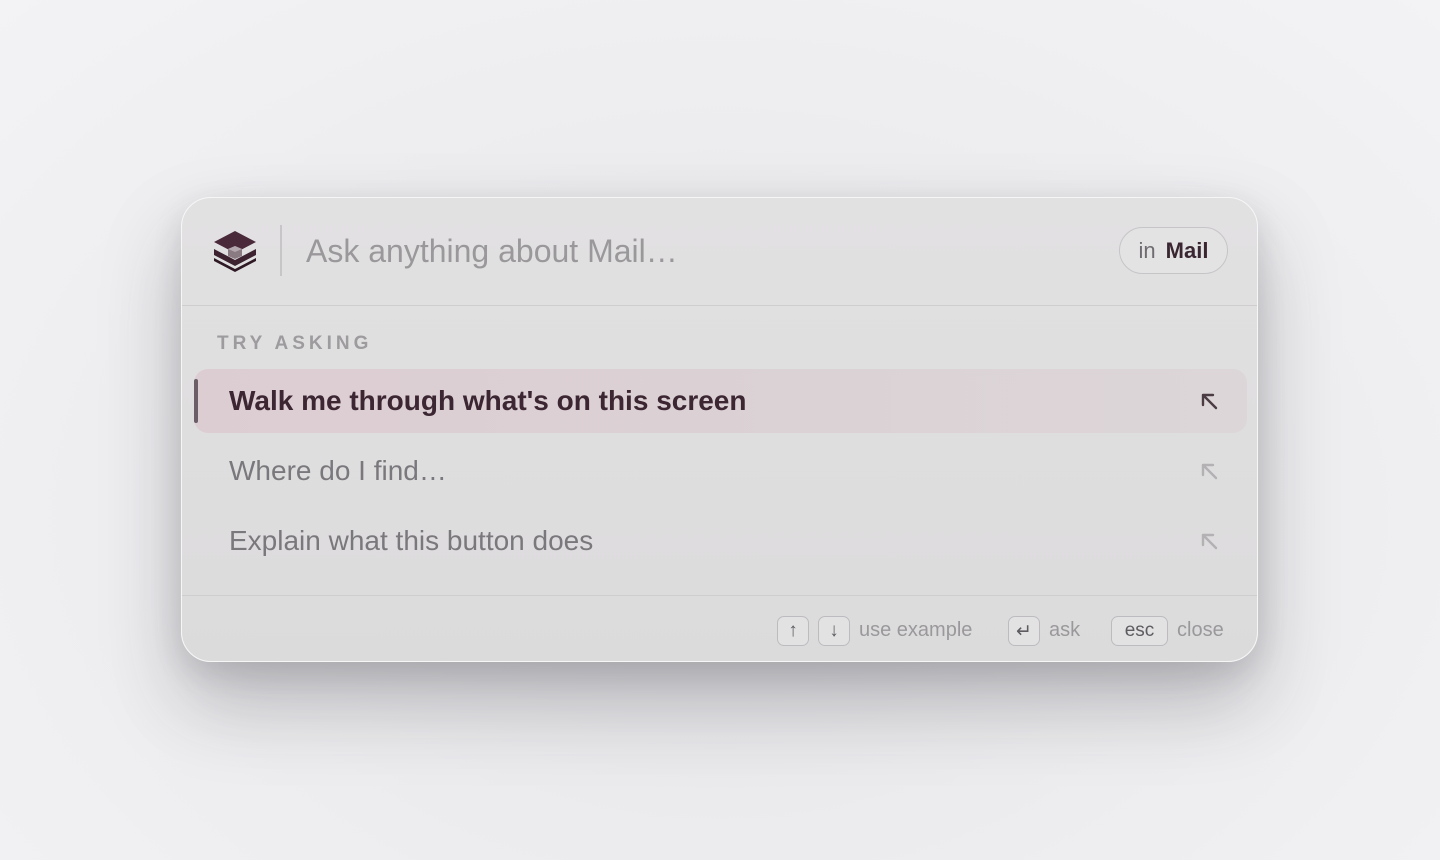 This screenshot has height=860, width=1440. What do you see at coordinates (411, 540) in the screenshot?
I see `suggestion-label: Explain what this button does` at bounding box center [411, 540].